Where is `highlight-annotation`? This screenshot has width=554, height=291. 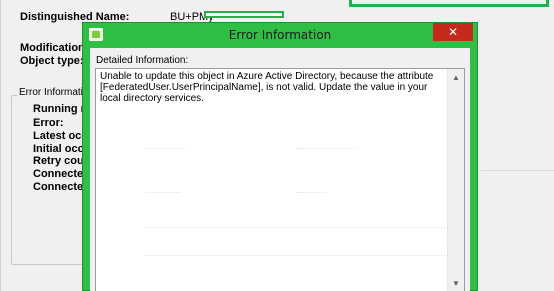
highlight-annotation is located at coordinates (449, 3).